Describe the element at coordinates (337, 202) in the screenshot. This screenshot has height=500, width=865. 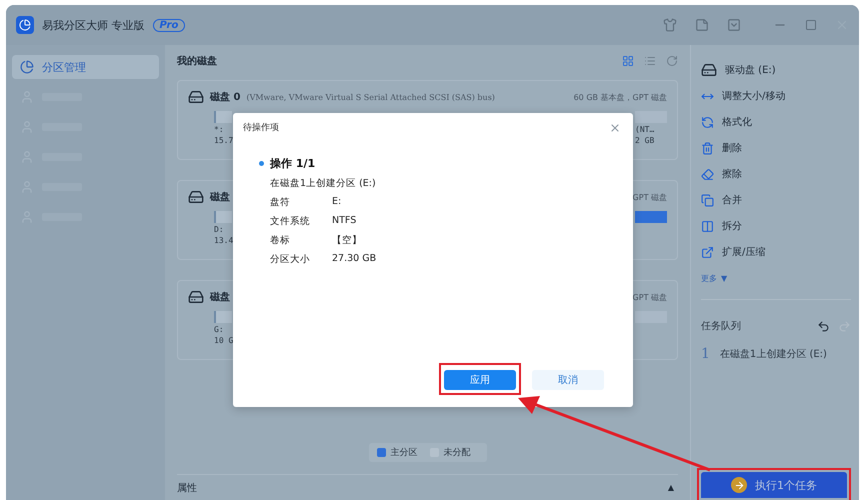
I see `field-value: E:` at that location.